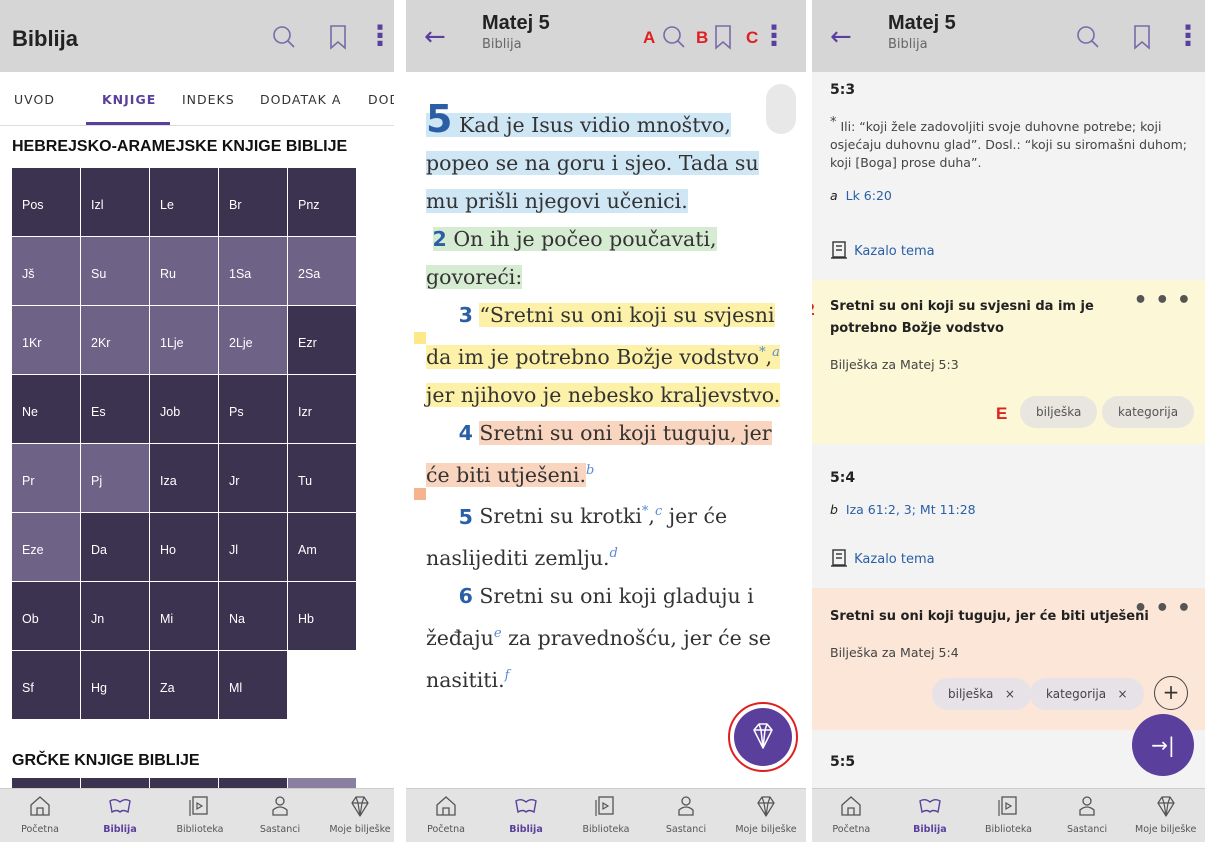 This screenshot has width=1205, height=842. Describe the element at coordinates (253, 547) in the screenshot. I see `book-tile: Jl` at that location.